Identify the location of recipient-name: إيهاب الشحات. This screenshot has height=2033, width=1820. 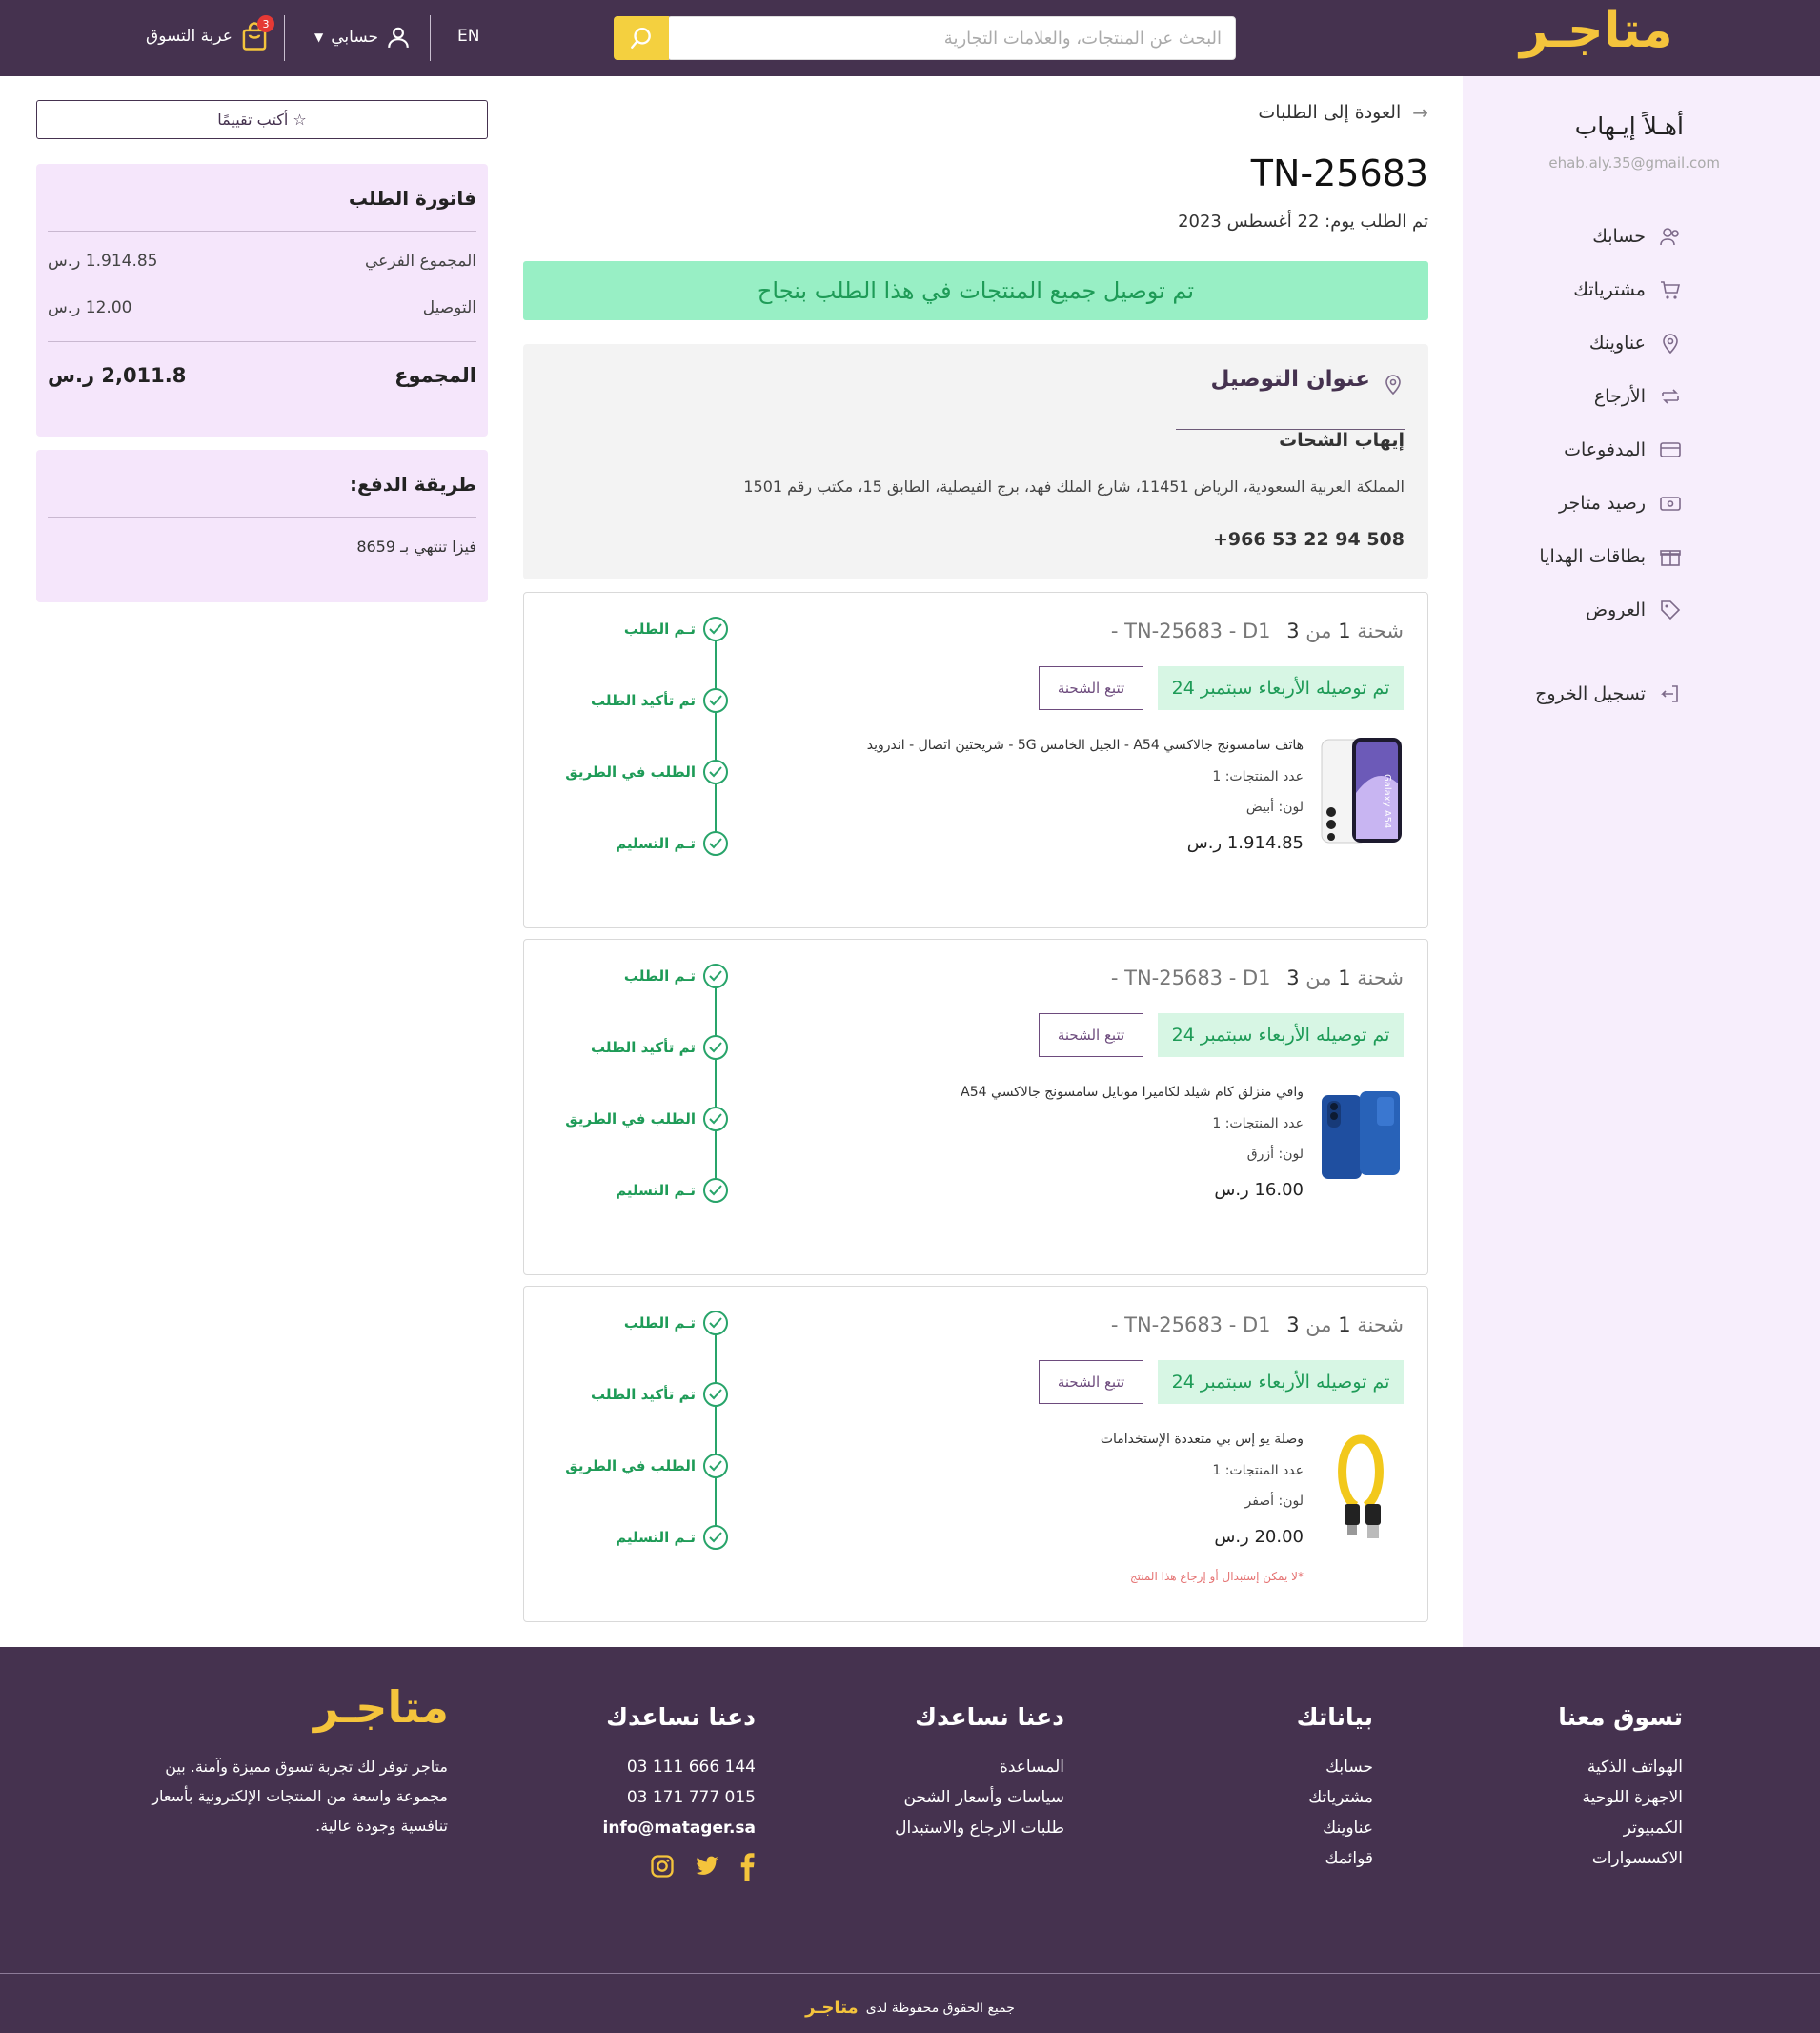
(1342, 440).